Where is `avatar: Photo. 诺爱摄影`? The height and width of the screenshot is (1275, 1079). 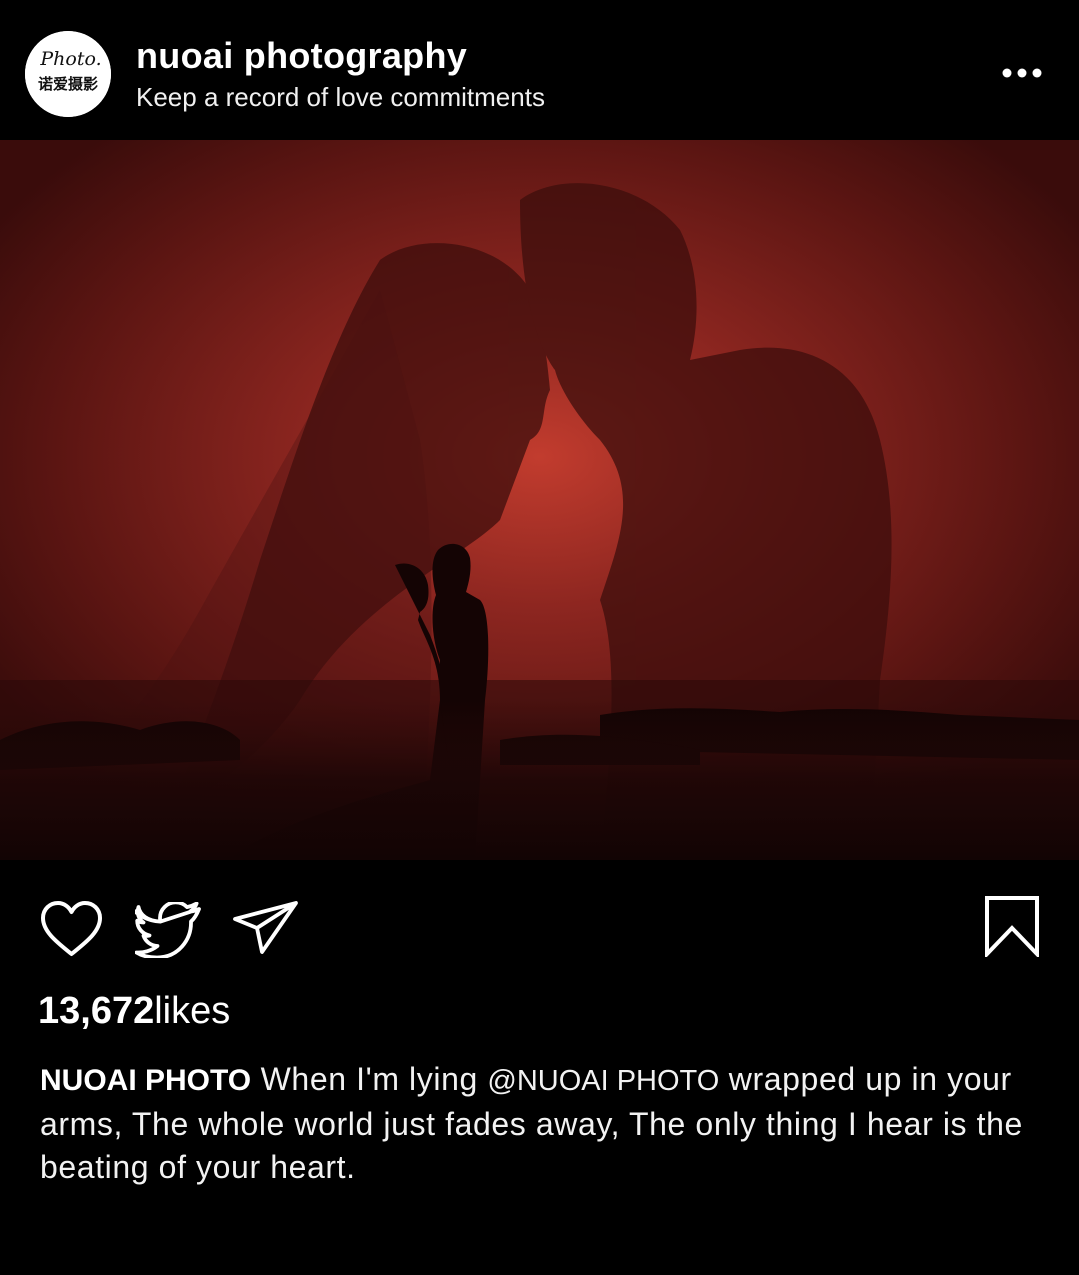
avatar: Photo. 诺爱摄影 is located at coordinates (68, 74).